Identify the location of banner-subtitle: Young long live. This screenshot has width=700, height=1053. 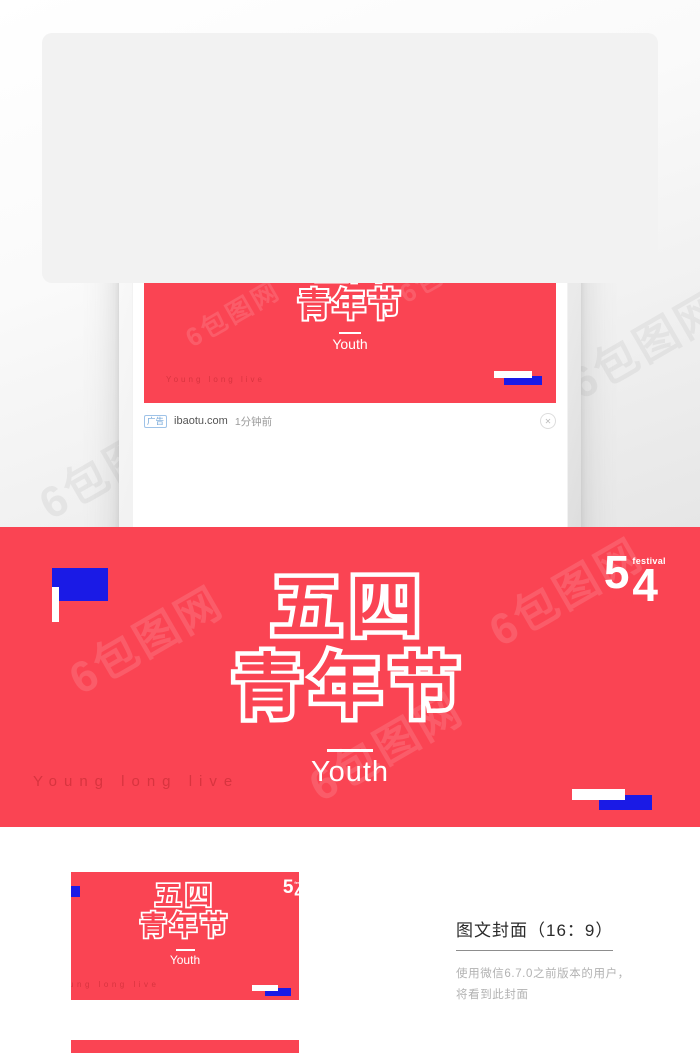
(215, 379).